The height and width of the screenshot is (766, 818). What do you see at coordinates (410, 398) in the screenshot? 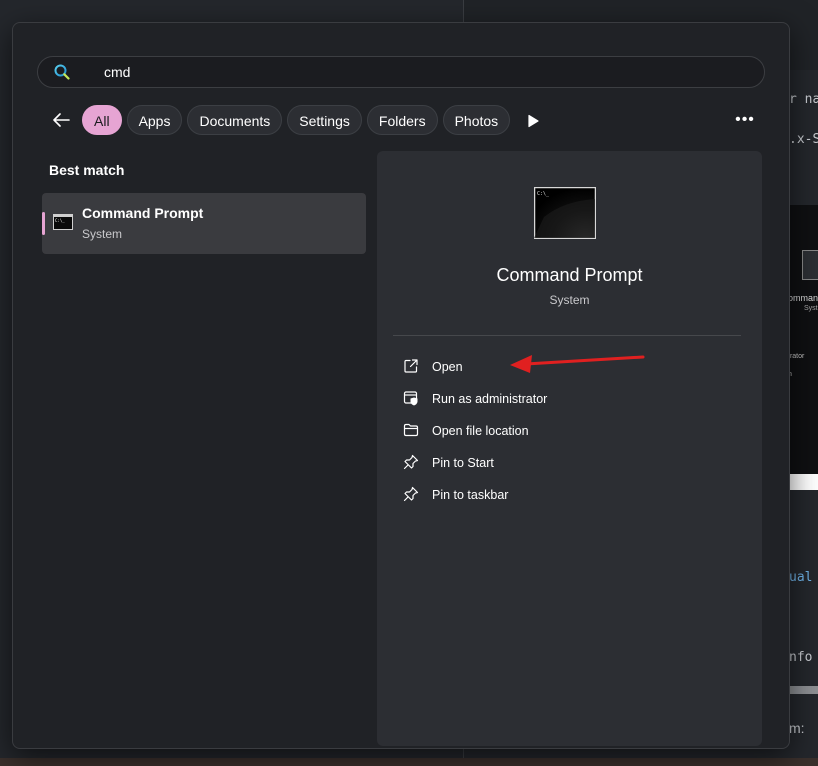
I see `shield-admin-icon` at bounding box center [410, 398].